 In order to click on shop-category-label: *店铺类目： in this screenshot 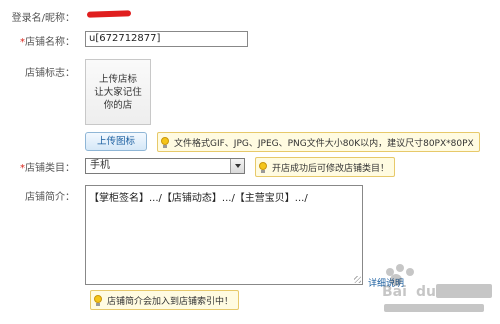, I will do `click(47, 166)`.